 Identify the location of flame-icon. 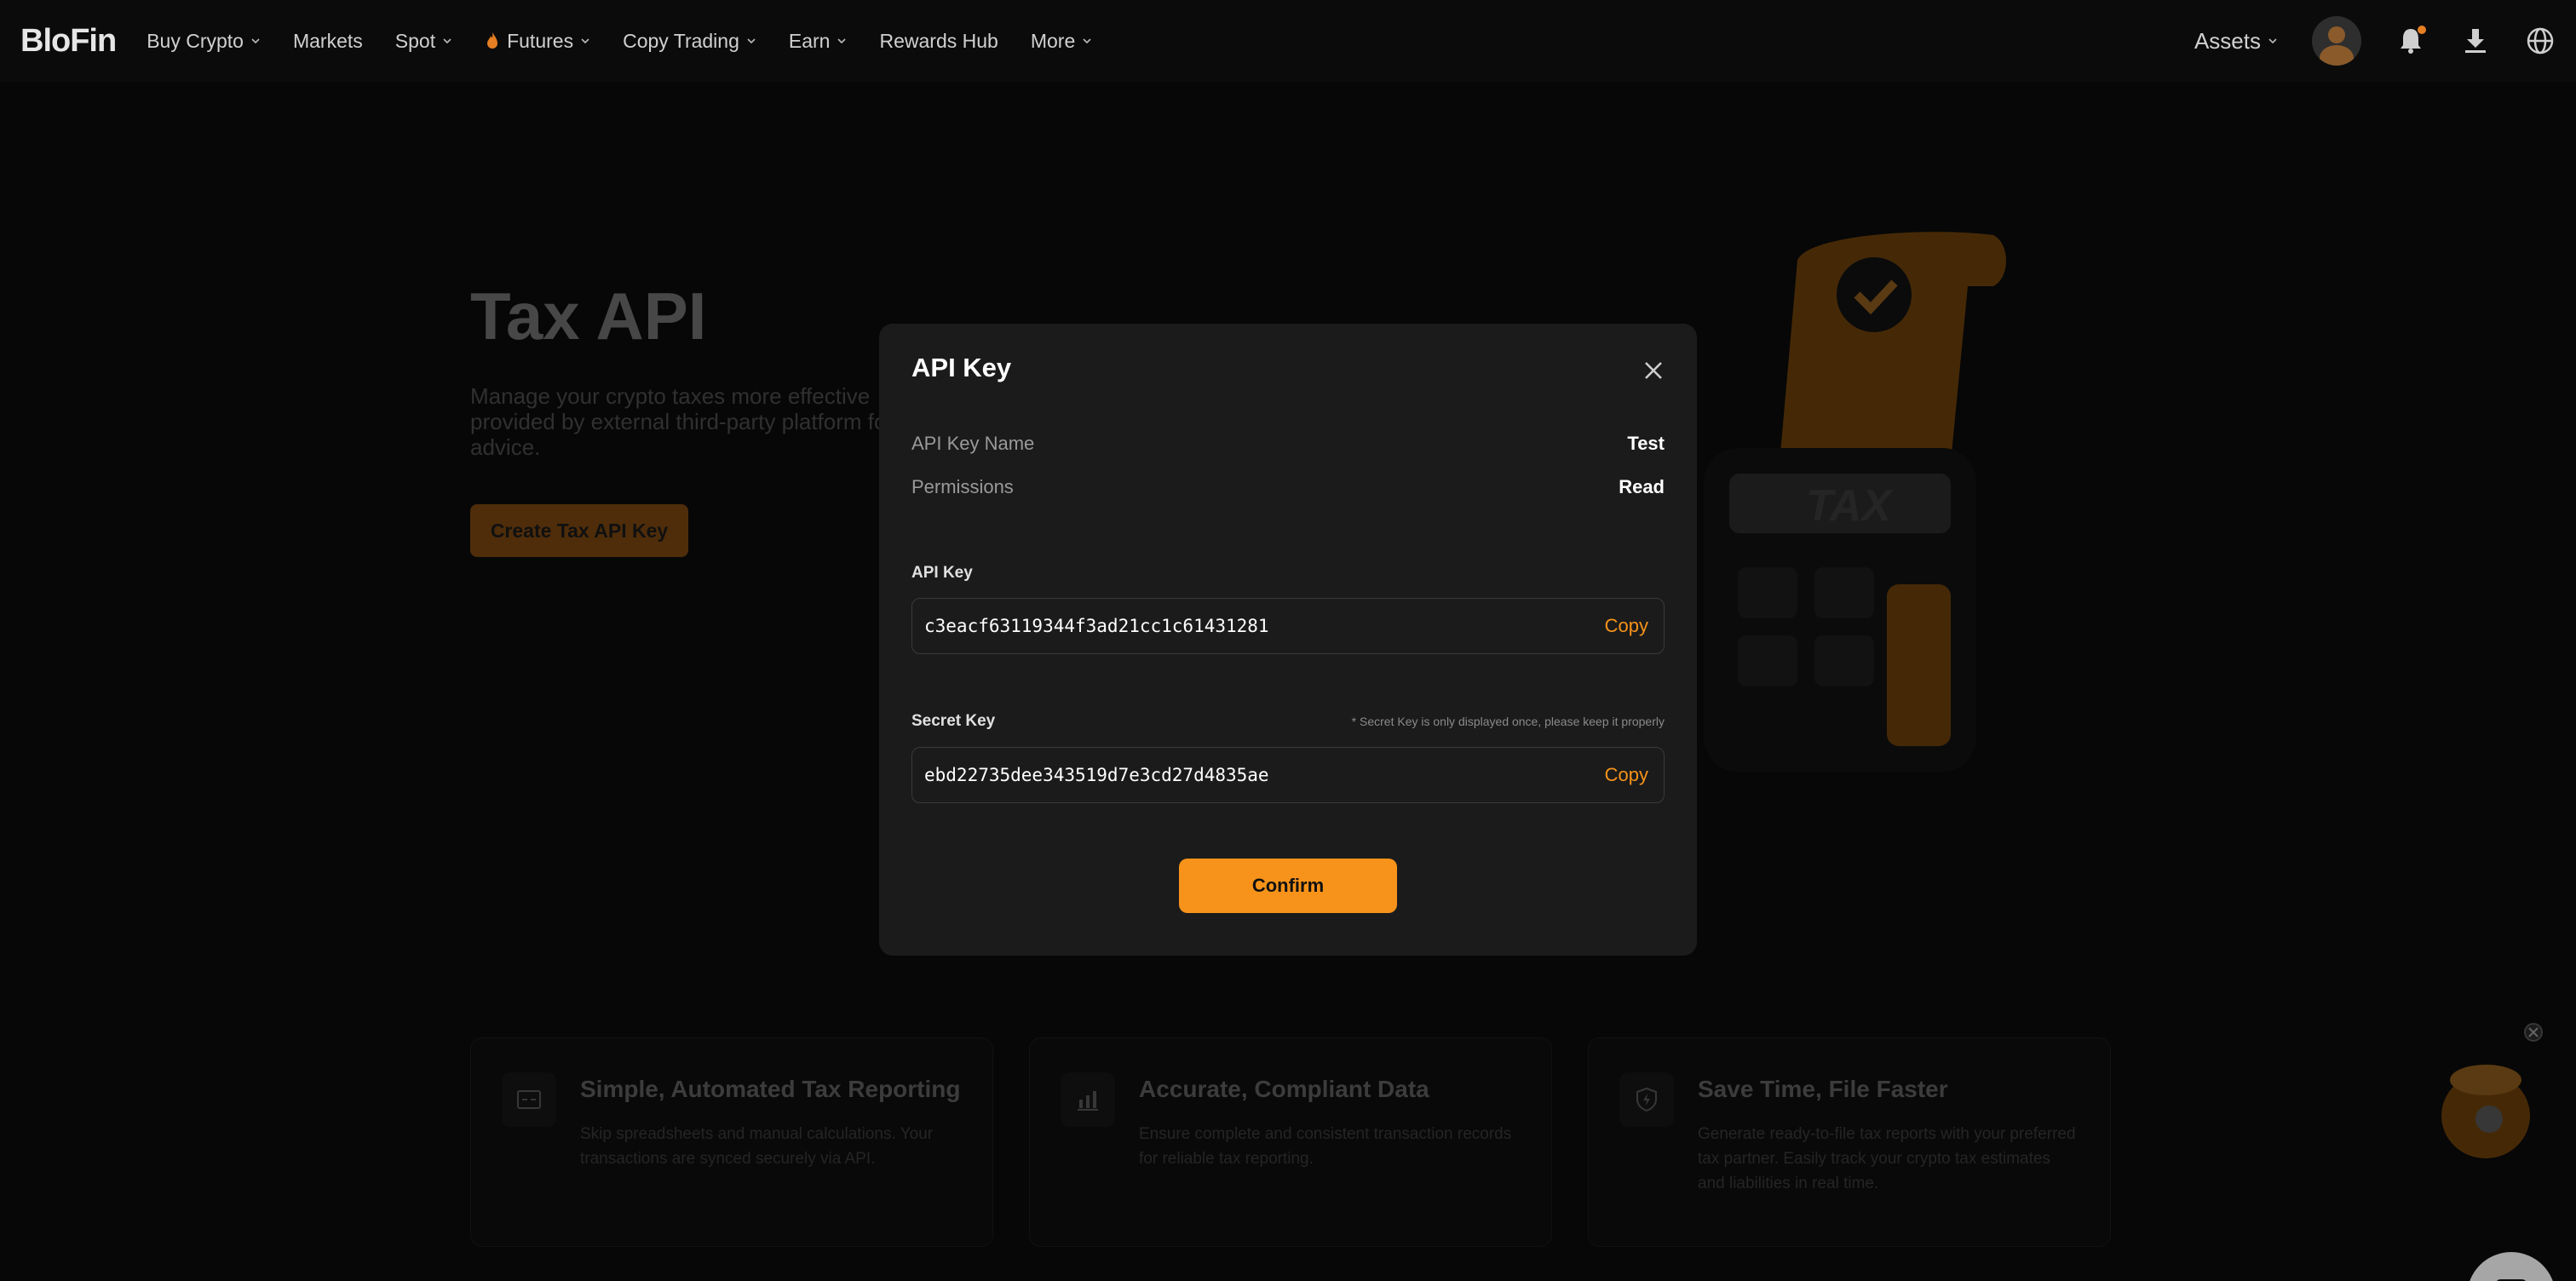
(492, 40).